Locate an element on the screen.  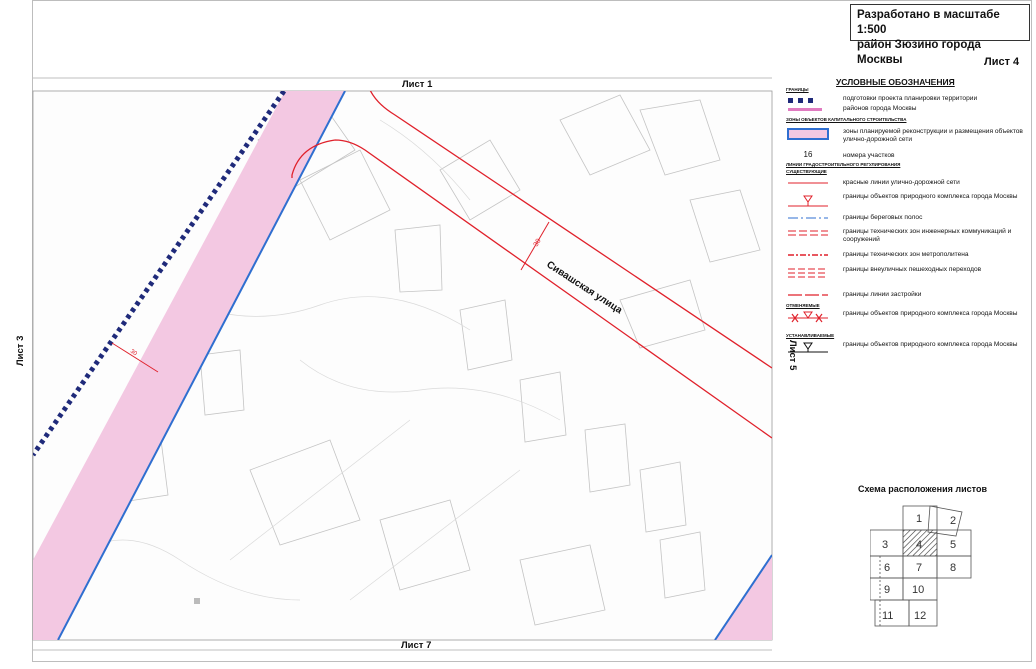
magenta-band-icon is located at coordinates (805, 109).